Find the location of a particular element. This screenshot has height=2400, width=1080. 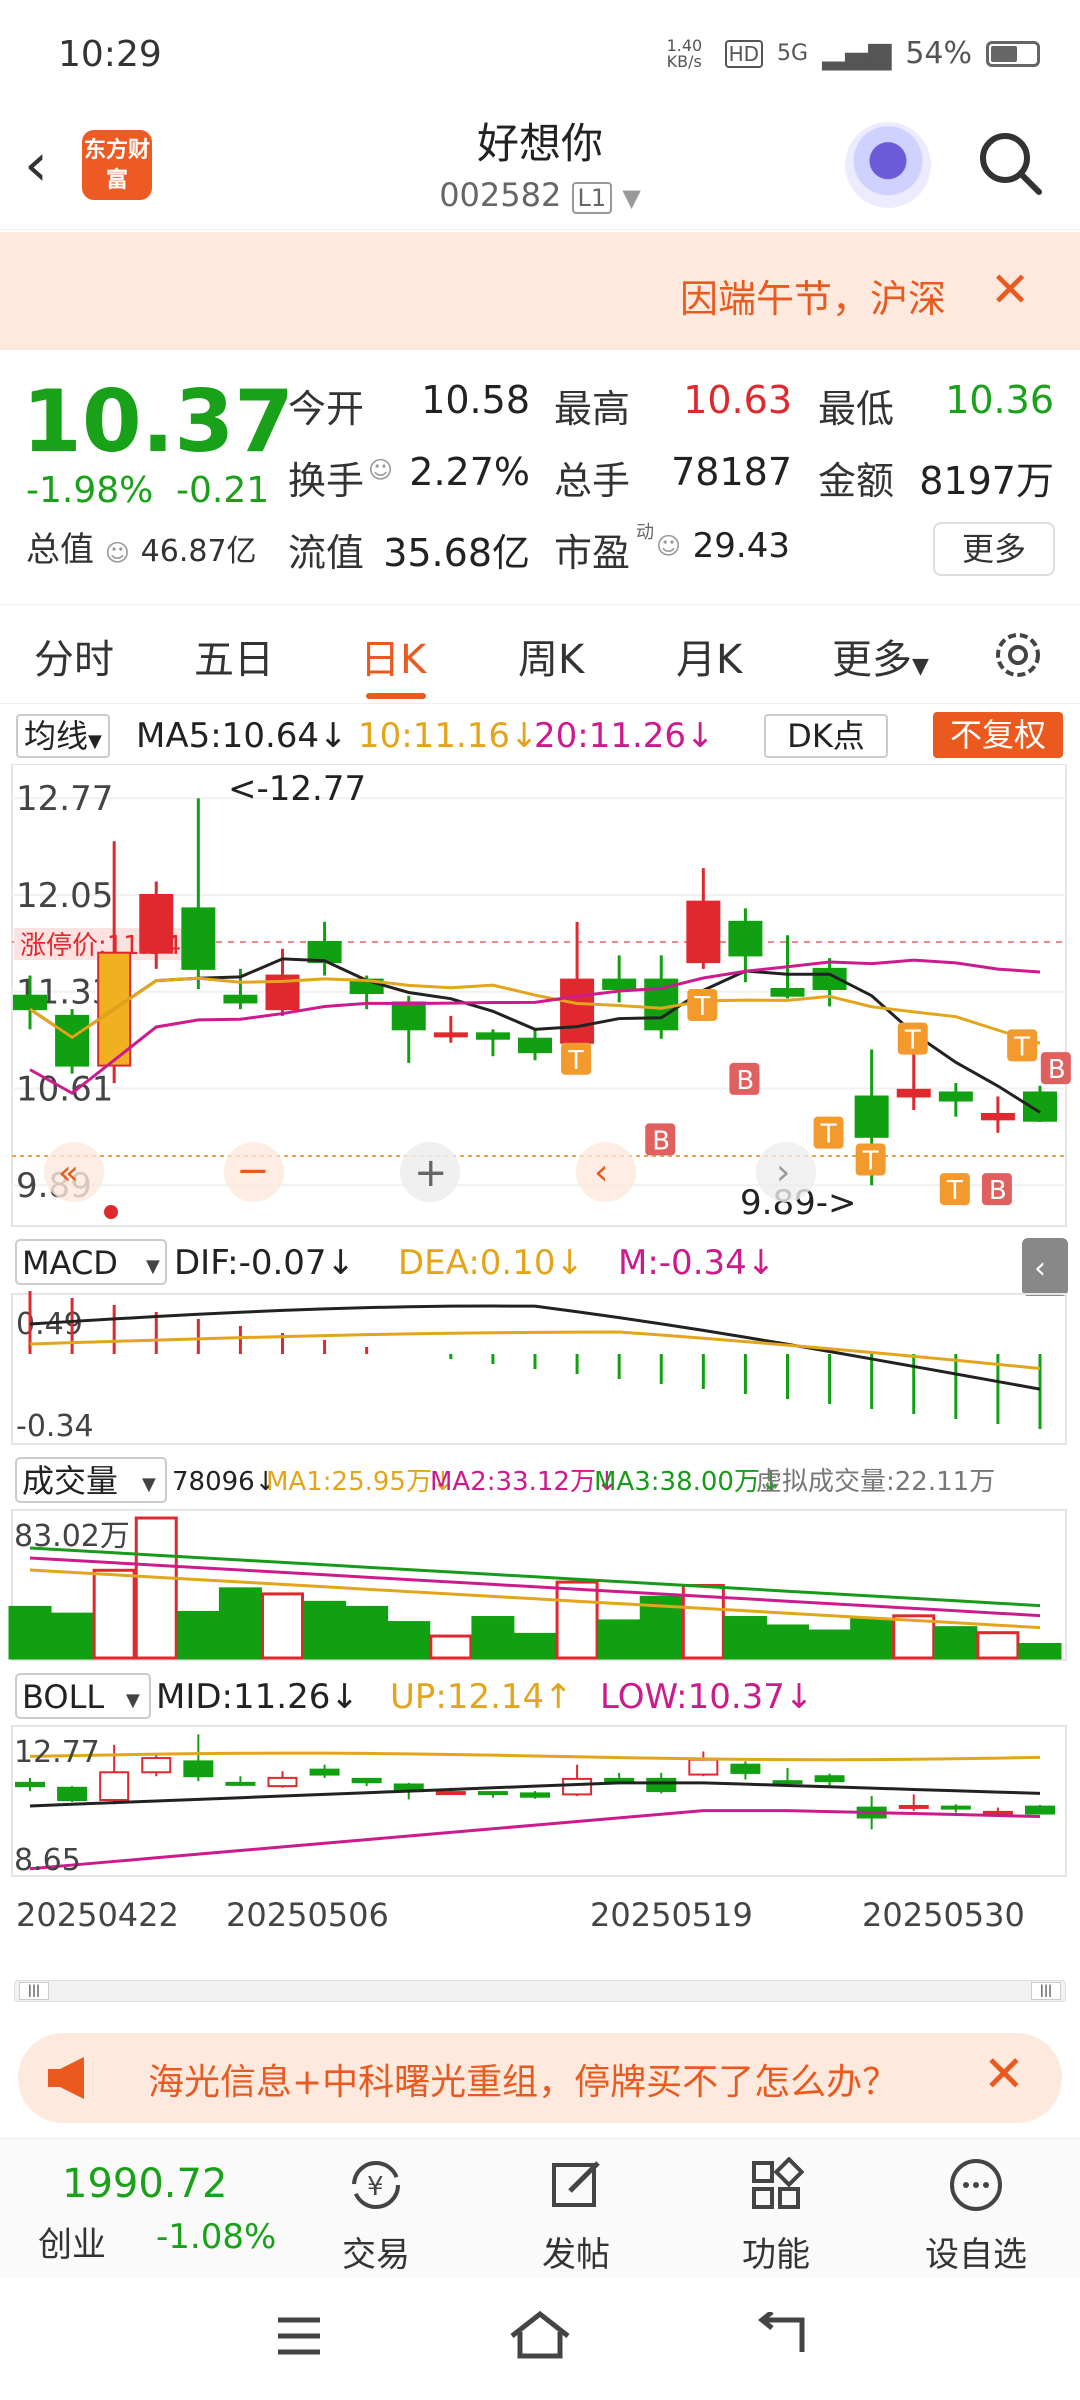

market-cap-label: 总值 is located at coordinates (60, 550).